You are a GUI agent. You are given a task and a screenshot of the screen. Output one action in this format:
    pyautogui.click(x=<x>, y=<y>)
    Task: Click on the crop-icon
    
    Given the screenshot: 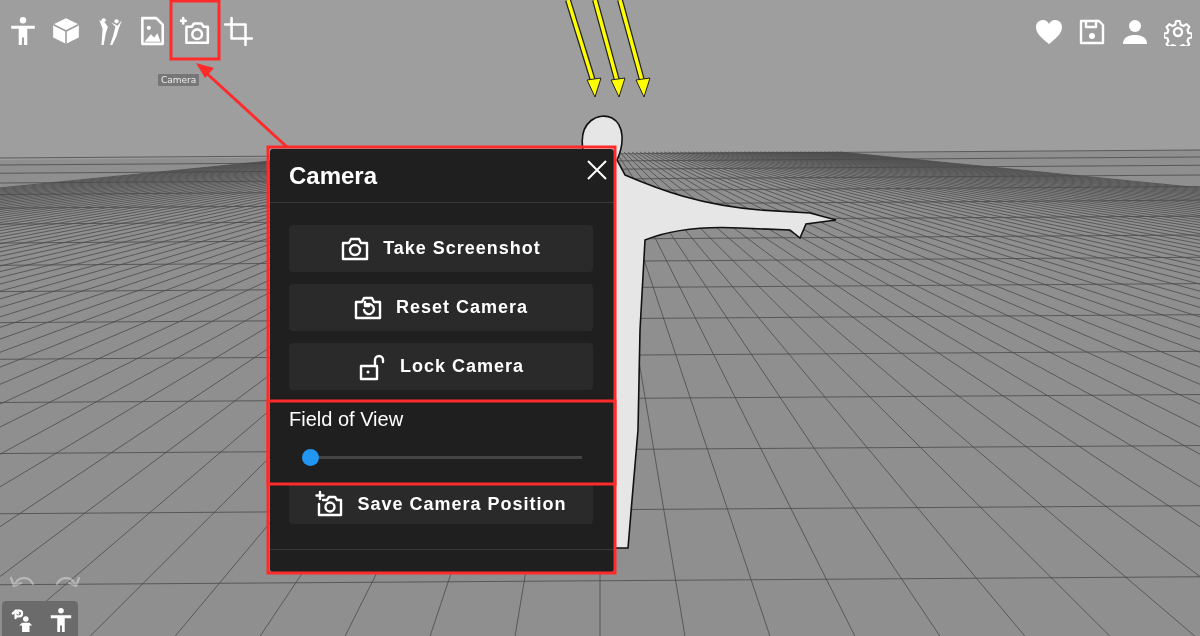 What is the action you would take?
    pyautogui.click(x=238, y=31)
    